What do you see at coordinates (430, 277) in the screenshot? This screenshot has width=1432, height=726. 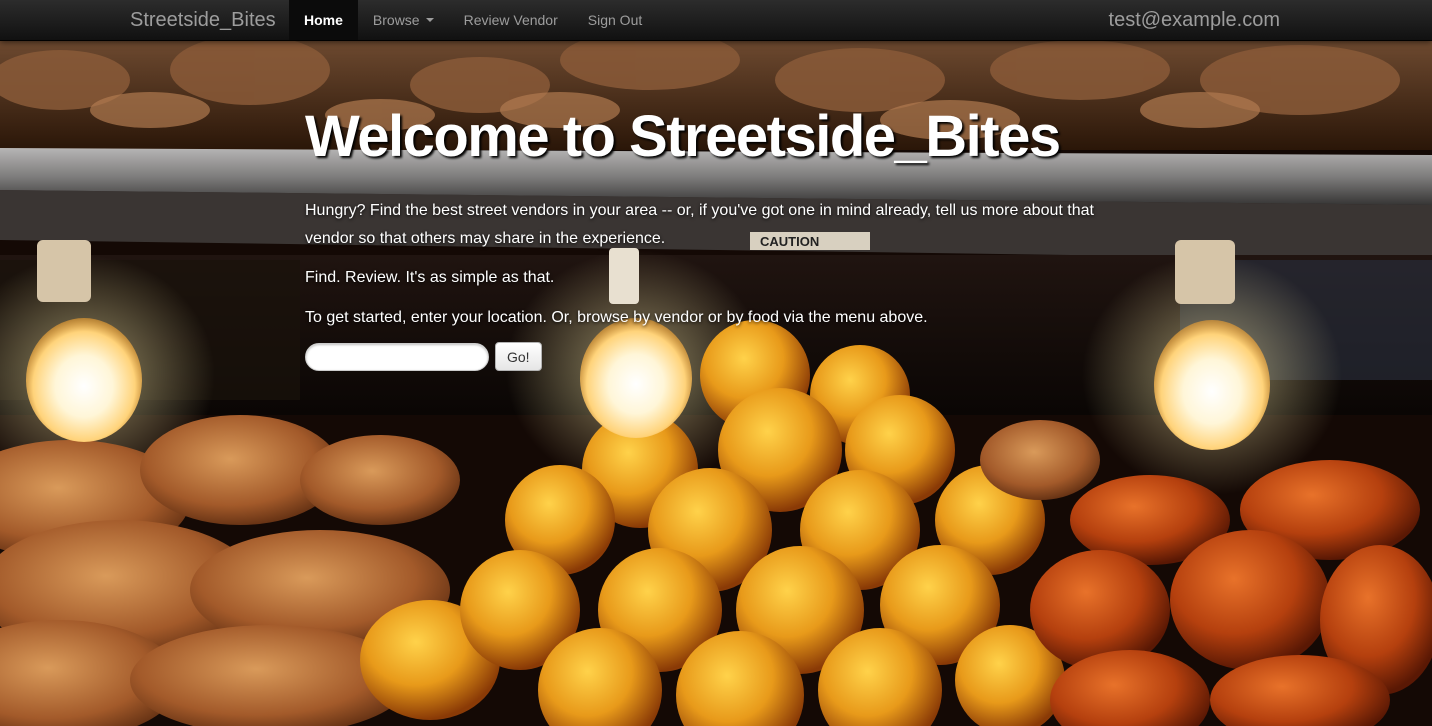 I see `hero-tagline: Find. Review. It's as simple as that.` at bounding box center [430, 277].